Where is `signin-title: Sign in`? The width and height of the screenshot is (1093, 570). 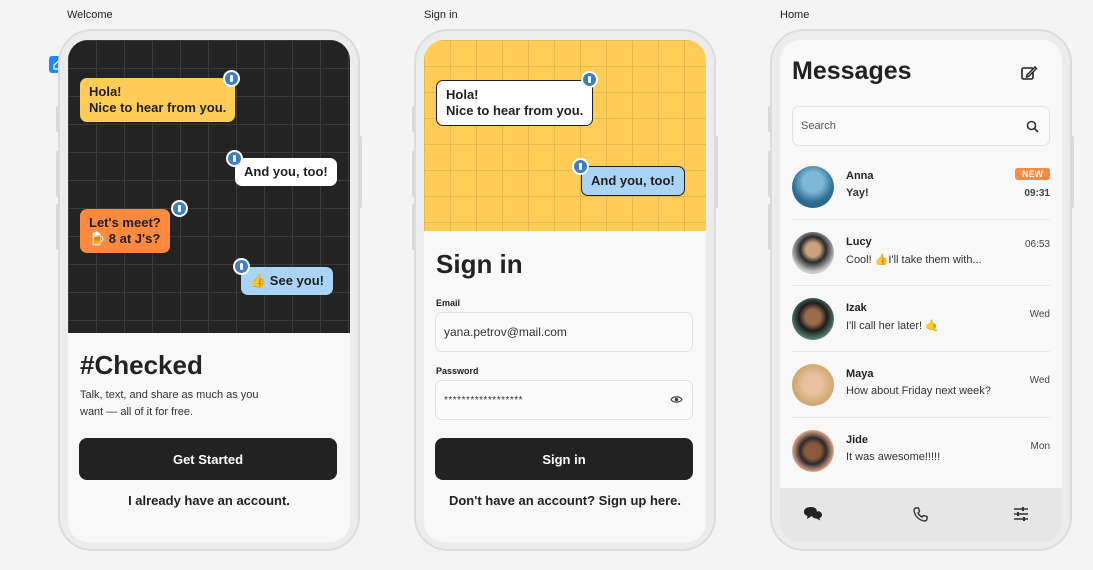 signin-title: Sign in is located at coordinates (479, 264).